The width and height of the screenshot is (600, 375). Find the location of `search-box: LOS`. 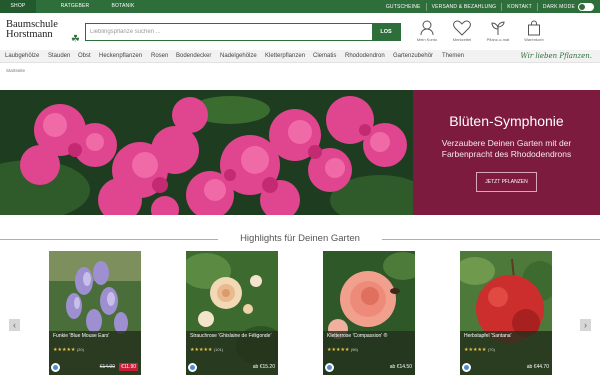

search-box: LOS is located at coordinates (243, 32).